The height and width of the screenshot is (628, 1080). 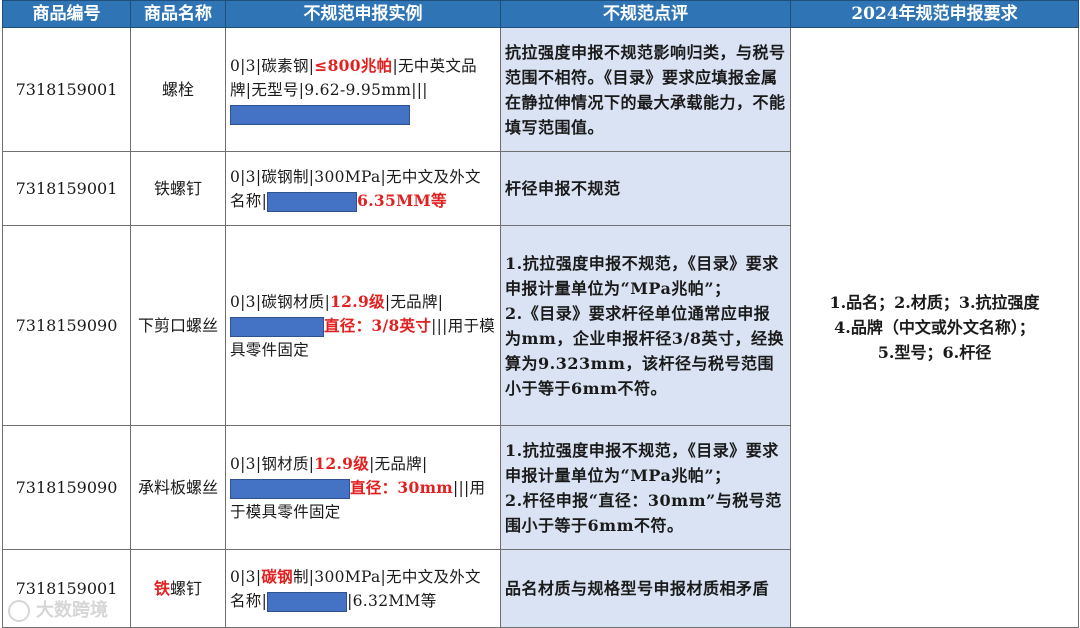 What do you see at coordinates (58, 609) in the screenshot?
I see `watermark: 大数跨境` at bounding box center [58, 609].